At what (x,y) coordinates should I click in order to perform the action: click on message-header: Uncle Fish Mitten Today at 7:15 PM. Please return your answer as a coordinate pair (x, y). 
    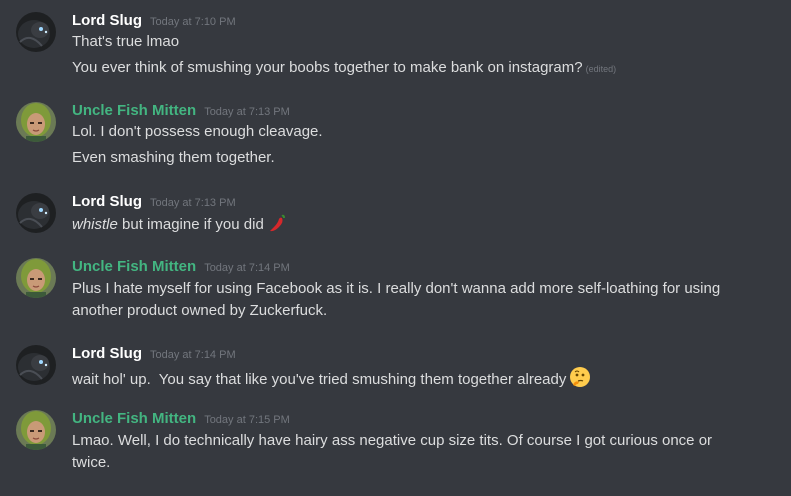
    Looking at the image, I should click on (181, 421).